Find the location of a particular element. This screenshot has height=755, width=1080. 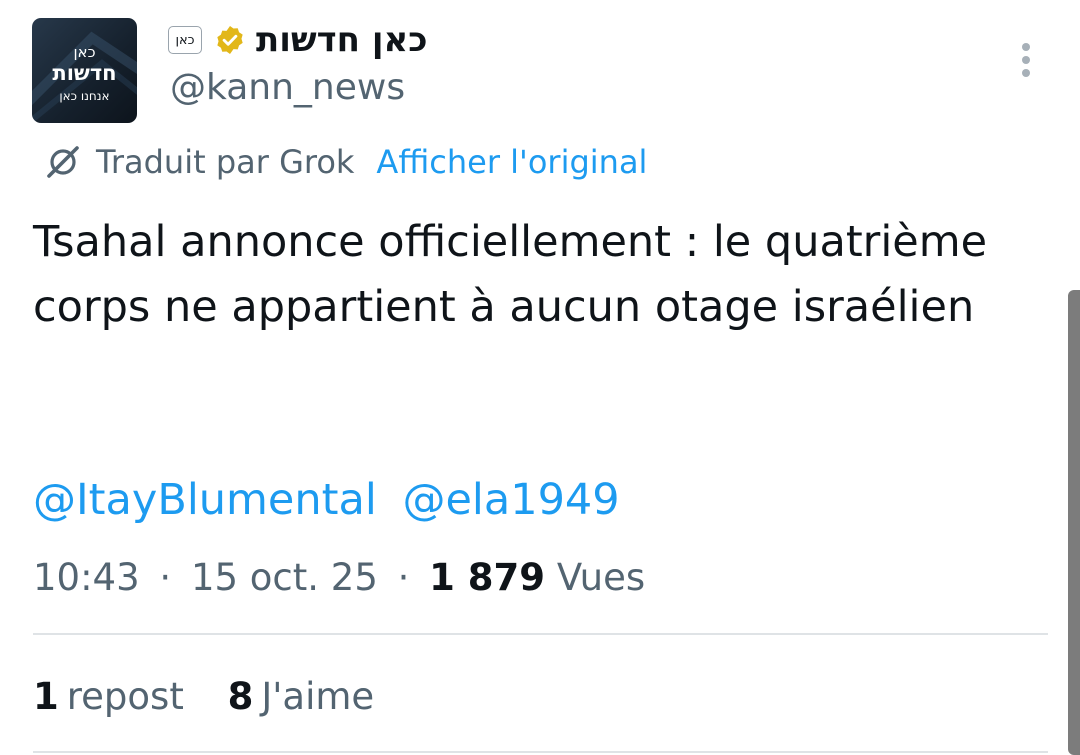

likes-stat: 8 J'aime is located at coordinates (301, 696).